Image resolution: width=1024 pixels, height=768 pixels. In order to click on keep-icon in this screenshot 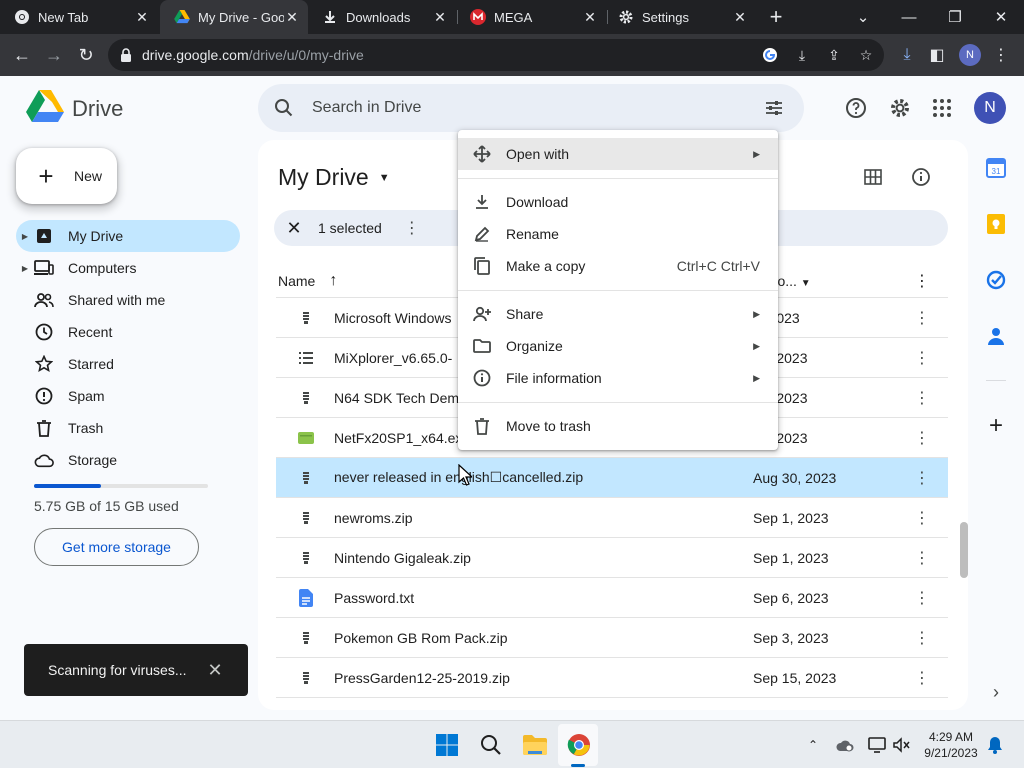, I will do `click(996, 224)`.